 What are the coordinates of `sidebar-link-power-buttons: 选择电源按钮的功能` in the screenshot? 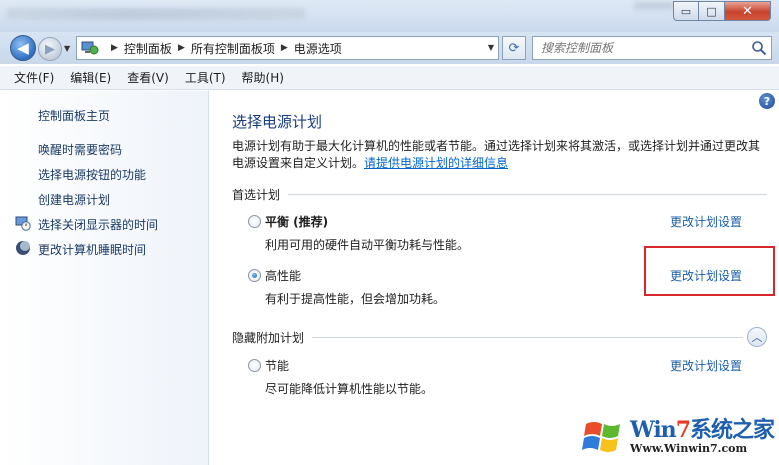 It's located at (92, 174).